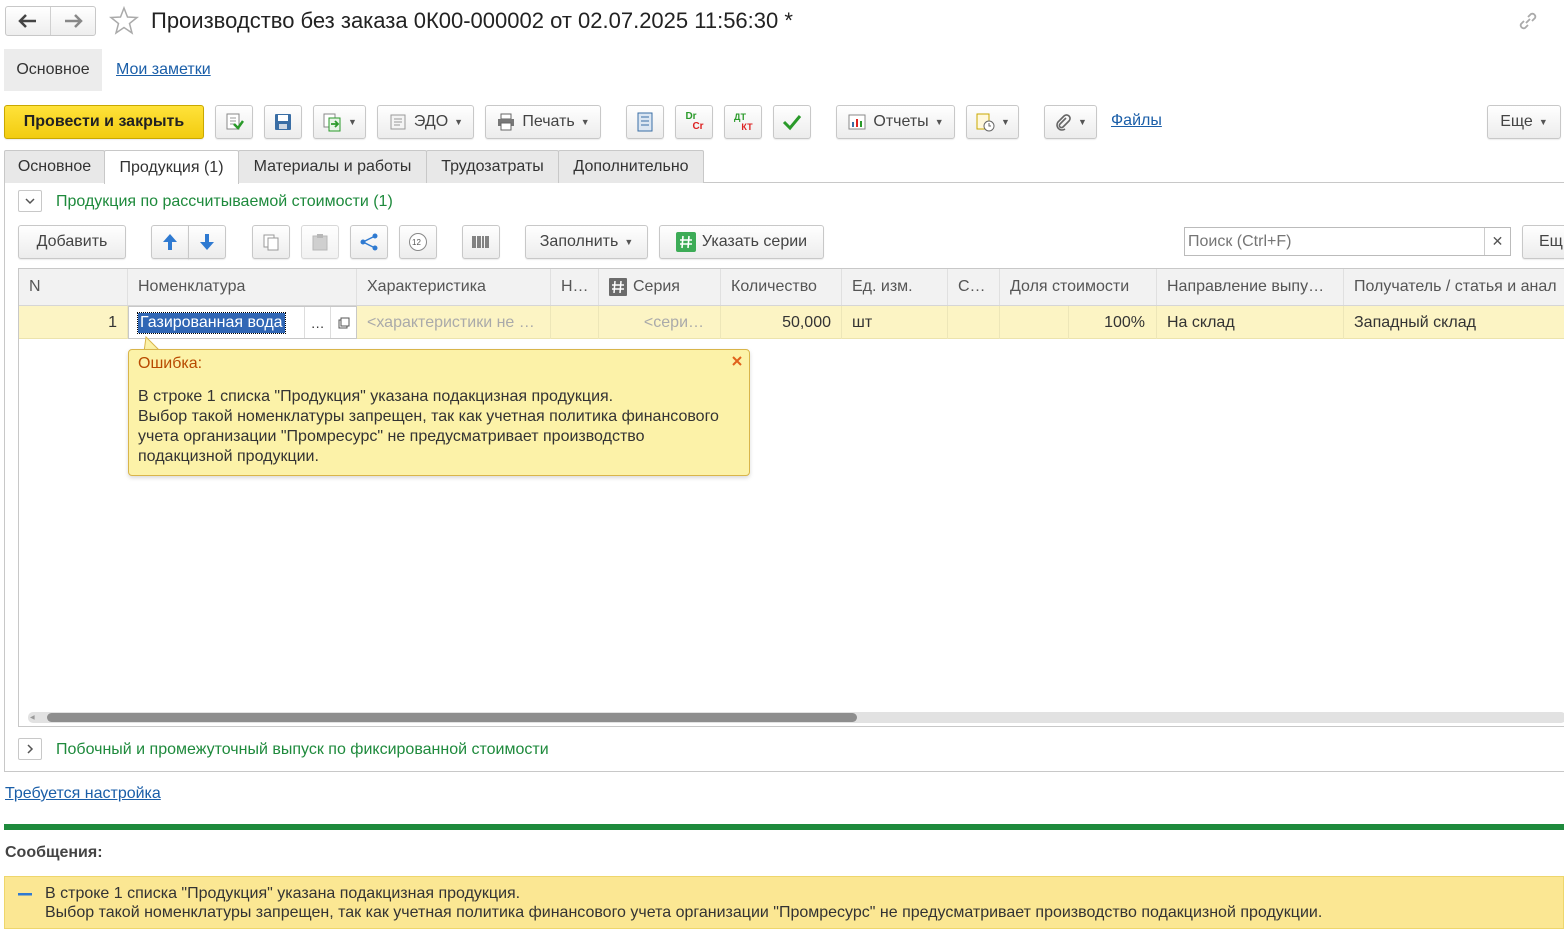 The image size is (1564, 933). Describe the element at coordinates (54, 166) in the screenshot. I see `tab-main: Основное` at that location.